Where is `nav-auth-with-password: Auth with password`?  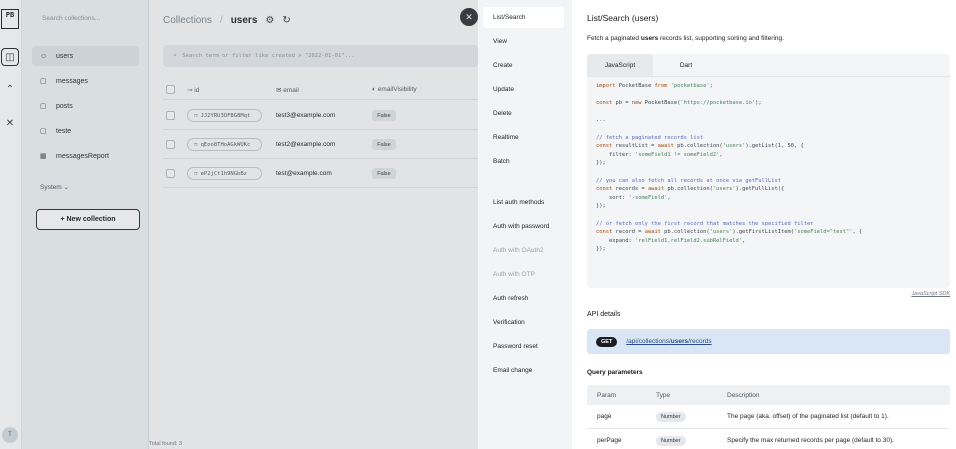 nav-auth-with-password: Auth with password is located at coordinates (523, 226).